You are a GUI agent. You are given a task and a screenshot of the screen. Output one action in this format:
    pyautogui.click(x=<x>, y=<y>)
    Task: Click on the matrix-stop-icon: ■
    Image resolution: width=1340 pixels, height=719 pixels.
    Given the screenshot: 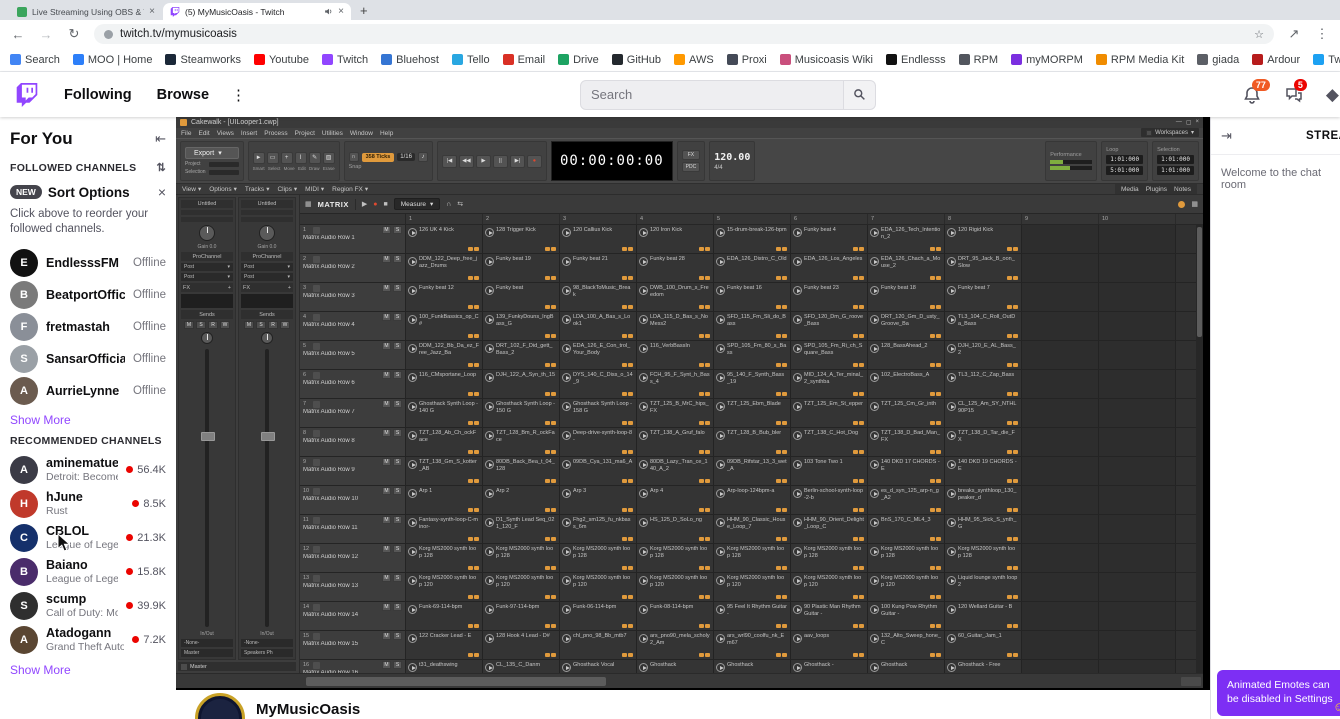 What is the action you would take?
    pyautogui.click(x=385, y=204)
    